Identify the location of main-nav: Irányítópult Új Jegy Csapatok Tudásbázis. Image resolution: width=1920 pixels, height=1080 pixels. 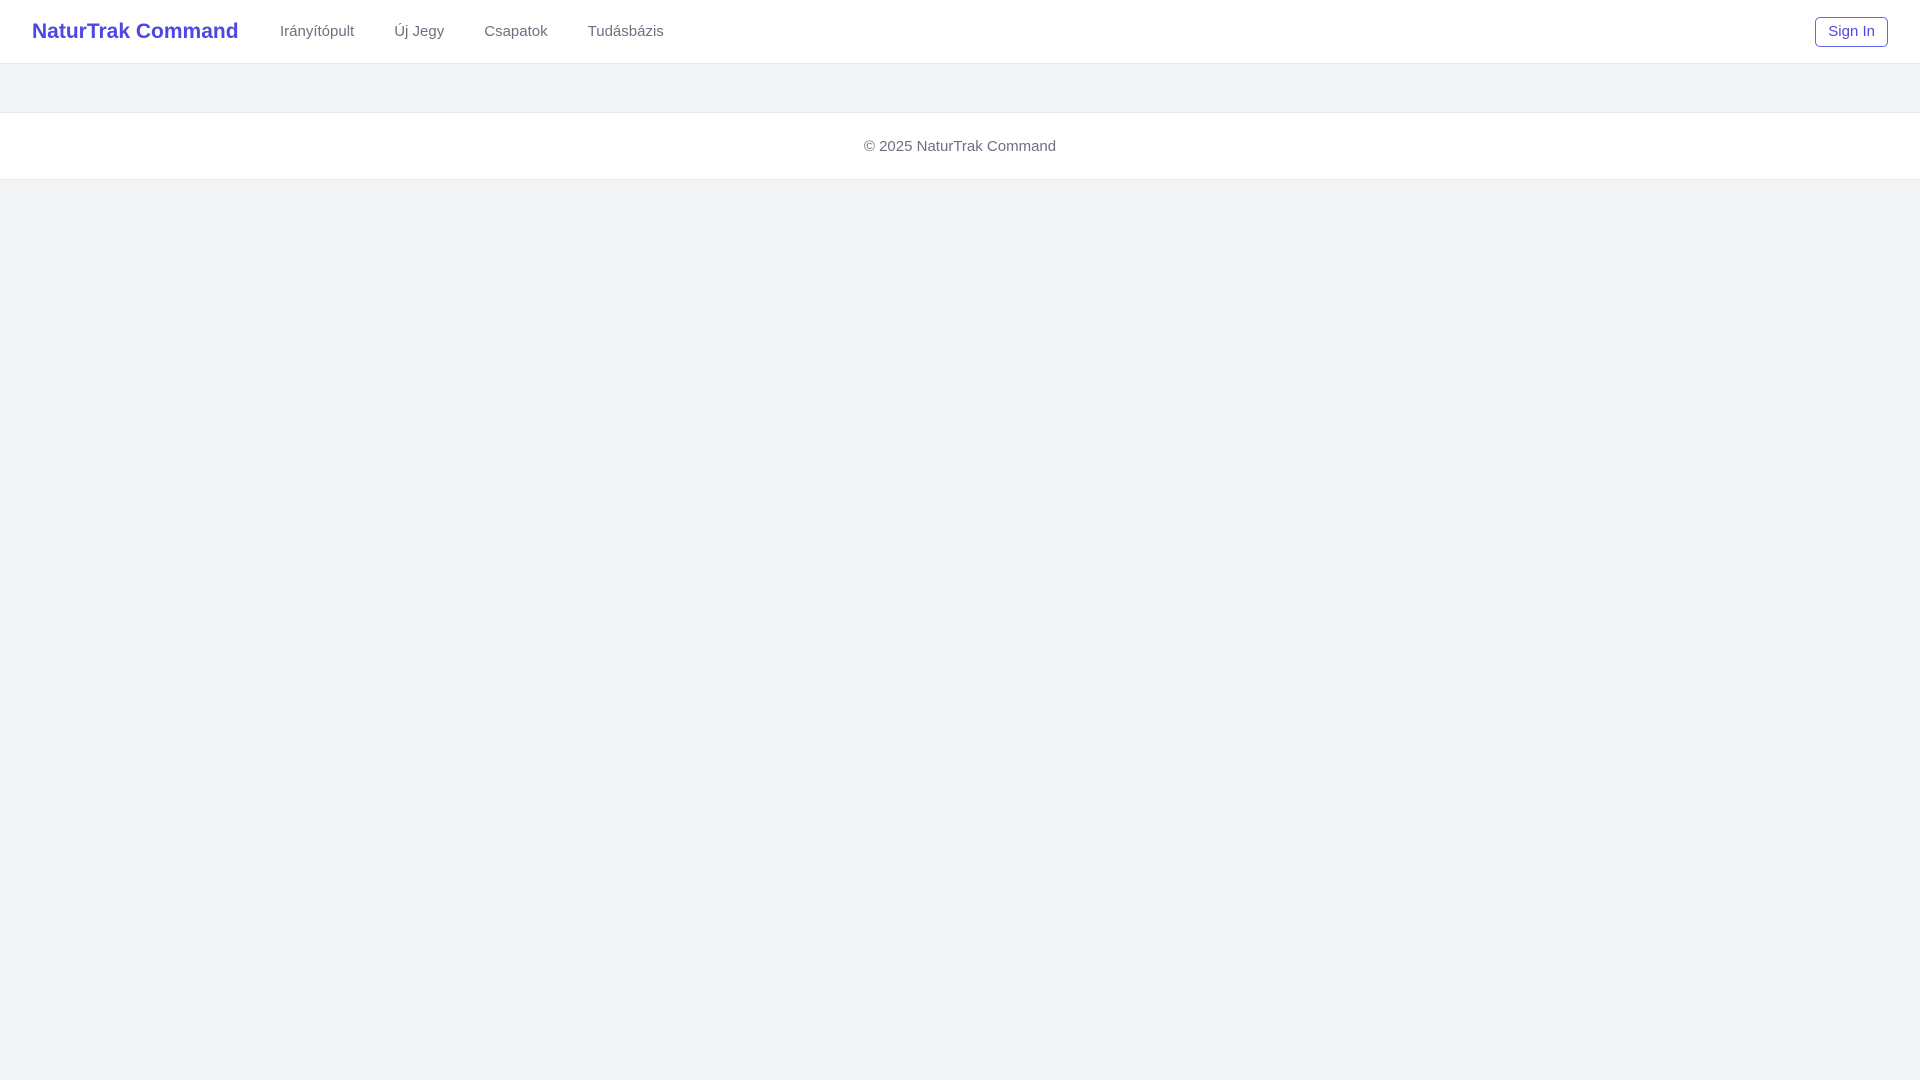
(472, 32).